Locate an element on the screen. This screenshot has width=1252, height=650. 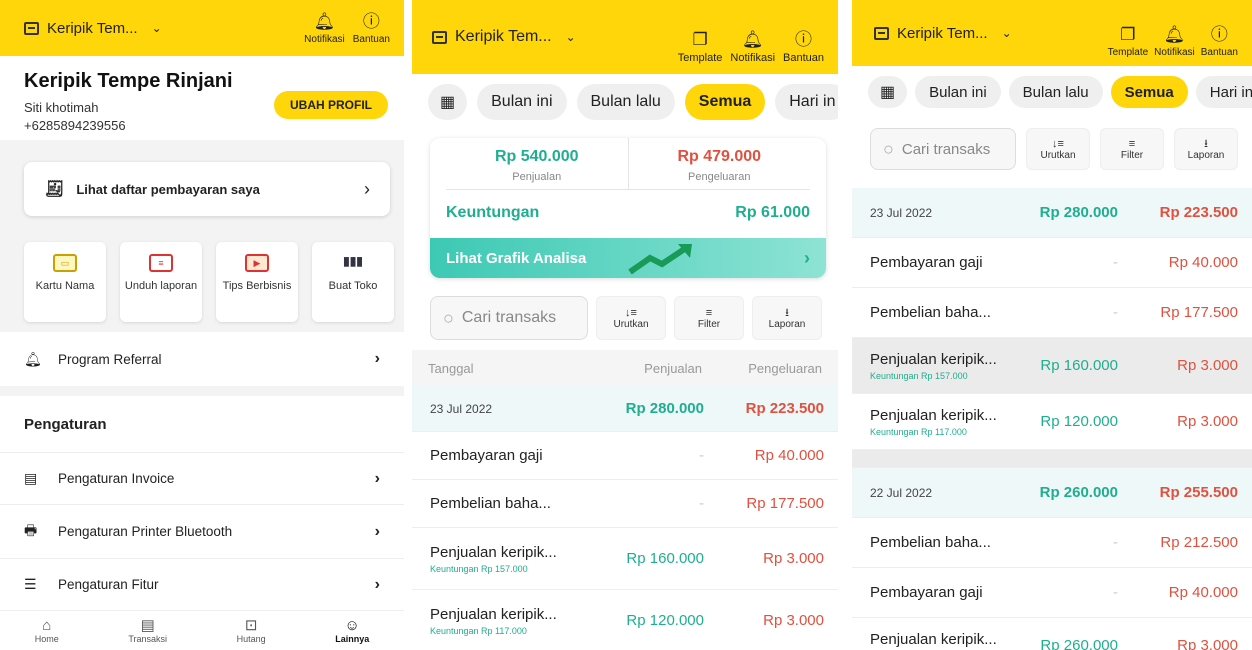
nav-home: ⌂ Home is located at coordinates (46, 630).